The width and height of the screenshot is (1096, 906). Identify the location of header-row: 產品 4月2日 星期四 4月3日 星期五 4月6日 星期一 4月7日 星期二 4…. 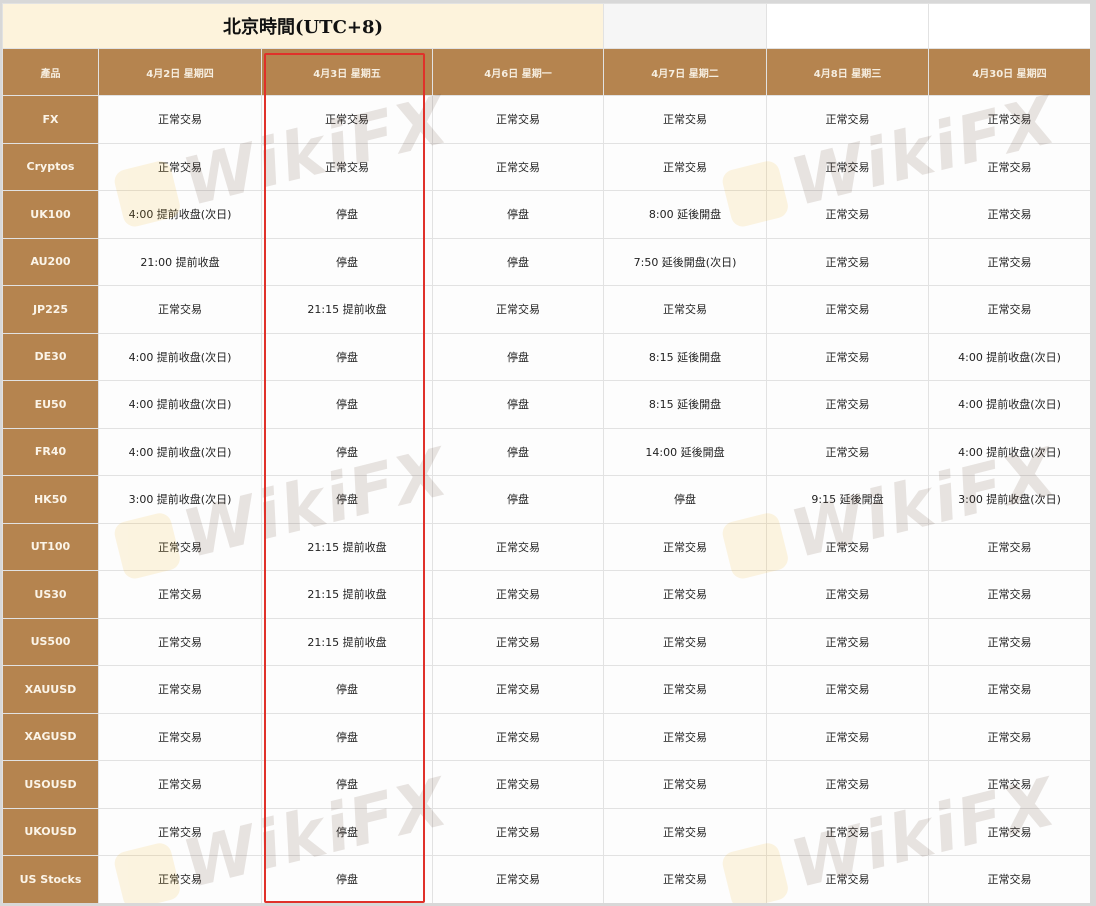
(546, 72).